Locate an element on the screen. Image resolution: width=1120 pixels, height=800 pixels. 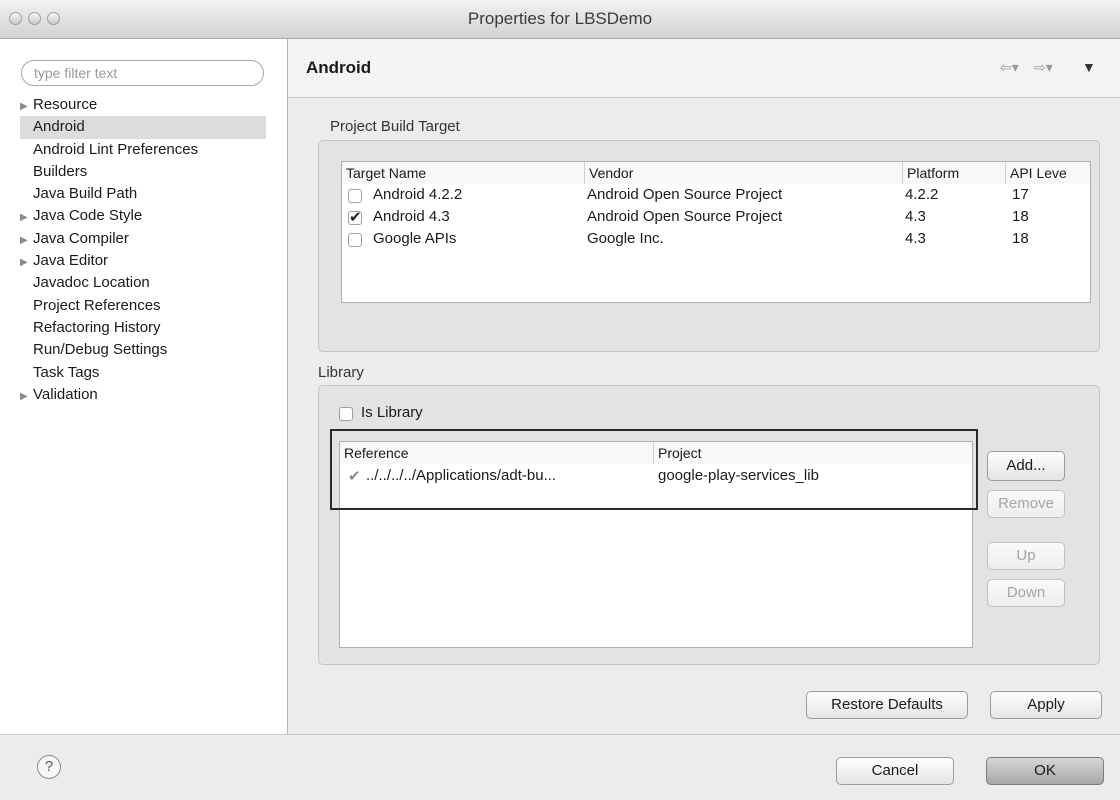
tree-item: Run/Debug Settings is located at coordinates (150, 350).